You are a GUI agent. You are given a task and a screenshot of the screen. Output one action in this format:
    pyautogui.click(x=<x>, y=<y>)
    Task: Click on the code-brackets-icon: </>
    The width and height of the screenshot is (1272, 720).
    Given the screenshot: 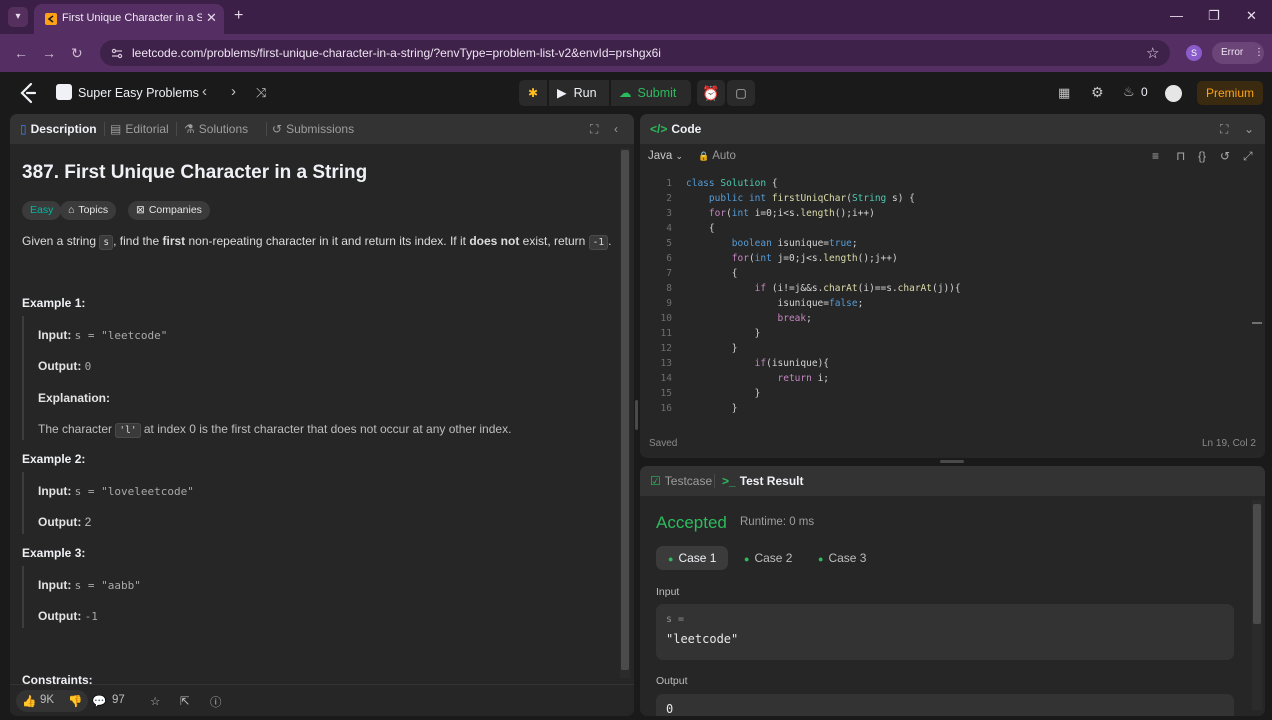 What is the action you would take?
    pyautogui.click(x=659, y=129)
    